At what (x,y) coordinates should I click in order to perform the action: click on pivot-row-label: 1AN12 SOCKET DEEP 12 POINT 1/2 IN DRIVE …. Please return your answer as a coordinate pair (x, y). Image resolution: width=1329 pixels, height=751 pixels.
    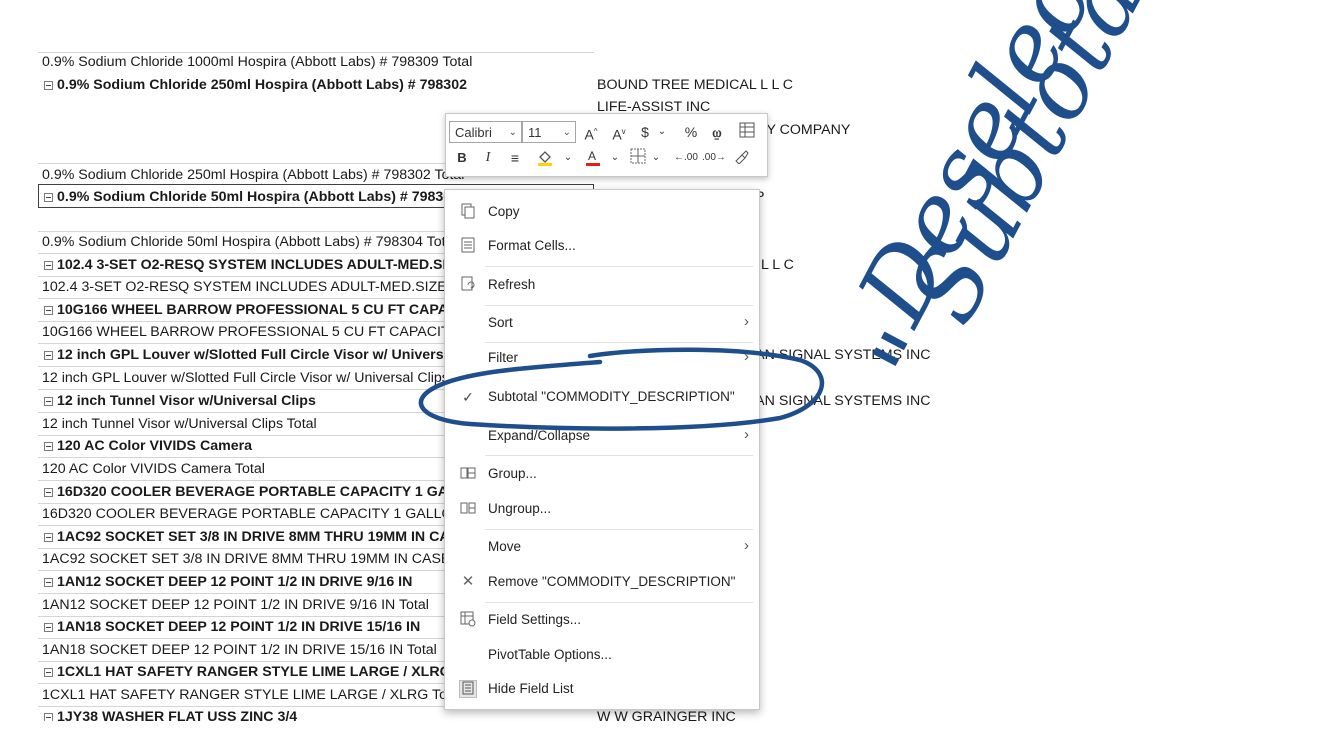
    Looking at the image, I should click on (252, 605).